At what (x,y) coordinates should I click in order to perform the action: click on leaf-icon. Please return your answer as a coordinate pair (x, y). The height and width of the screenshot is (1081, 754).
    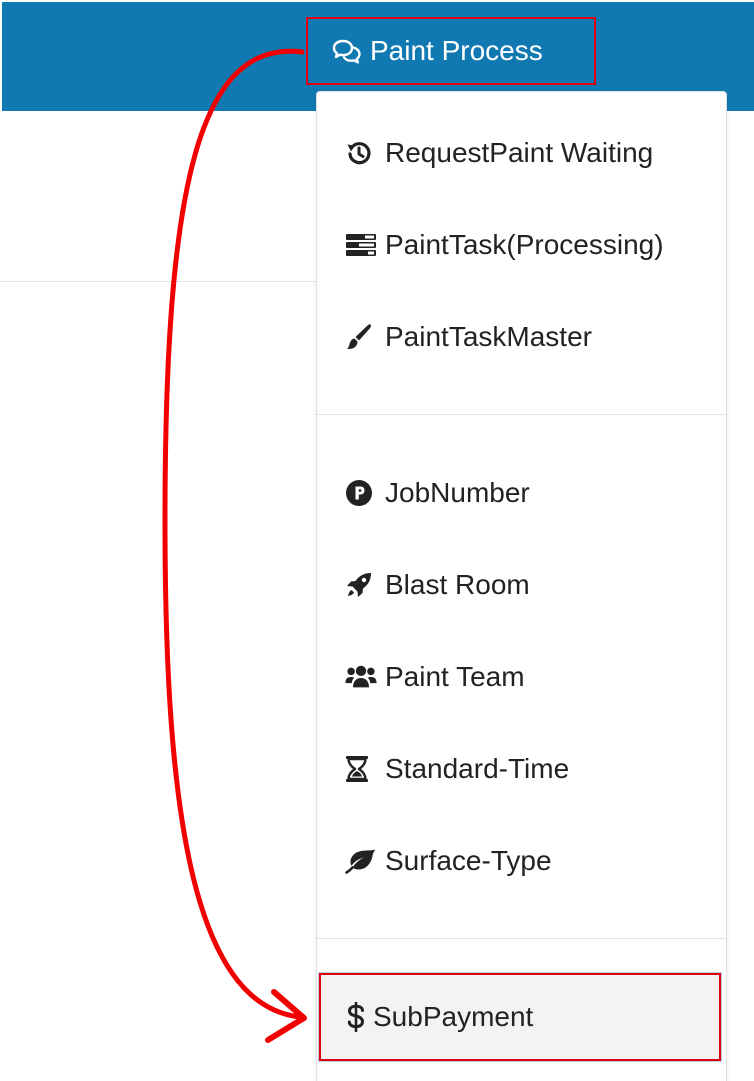
    Looking at the image, I should click on (361, 861).